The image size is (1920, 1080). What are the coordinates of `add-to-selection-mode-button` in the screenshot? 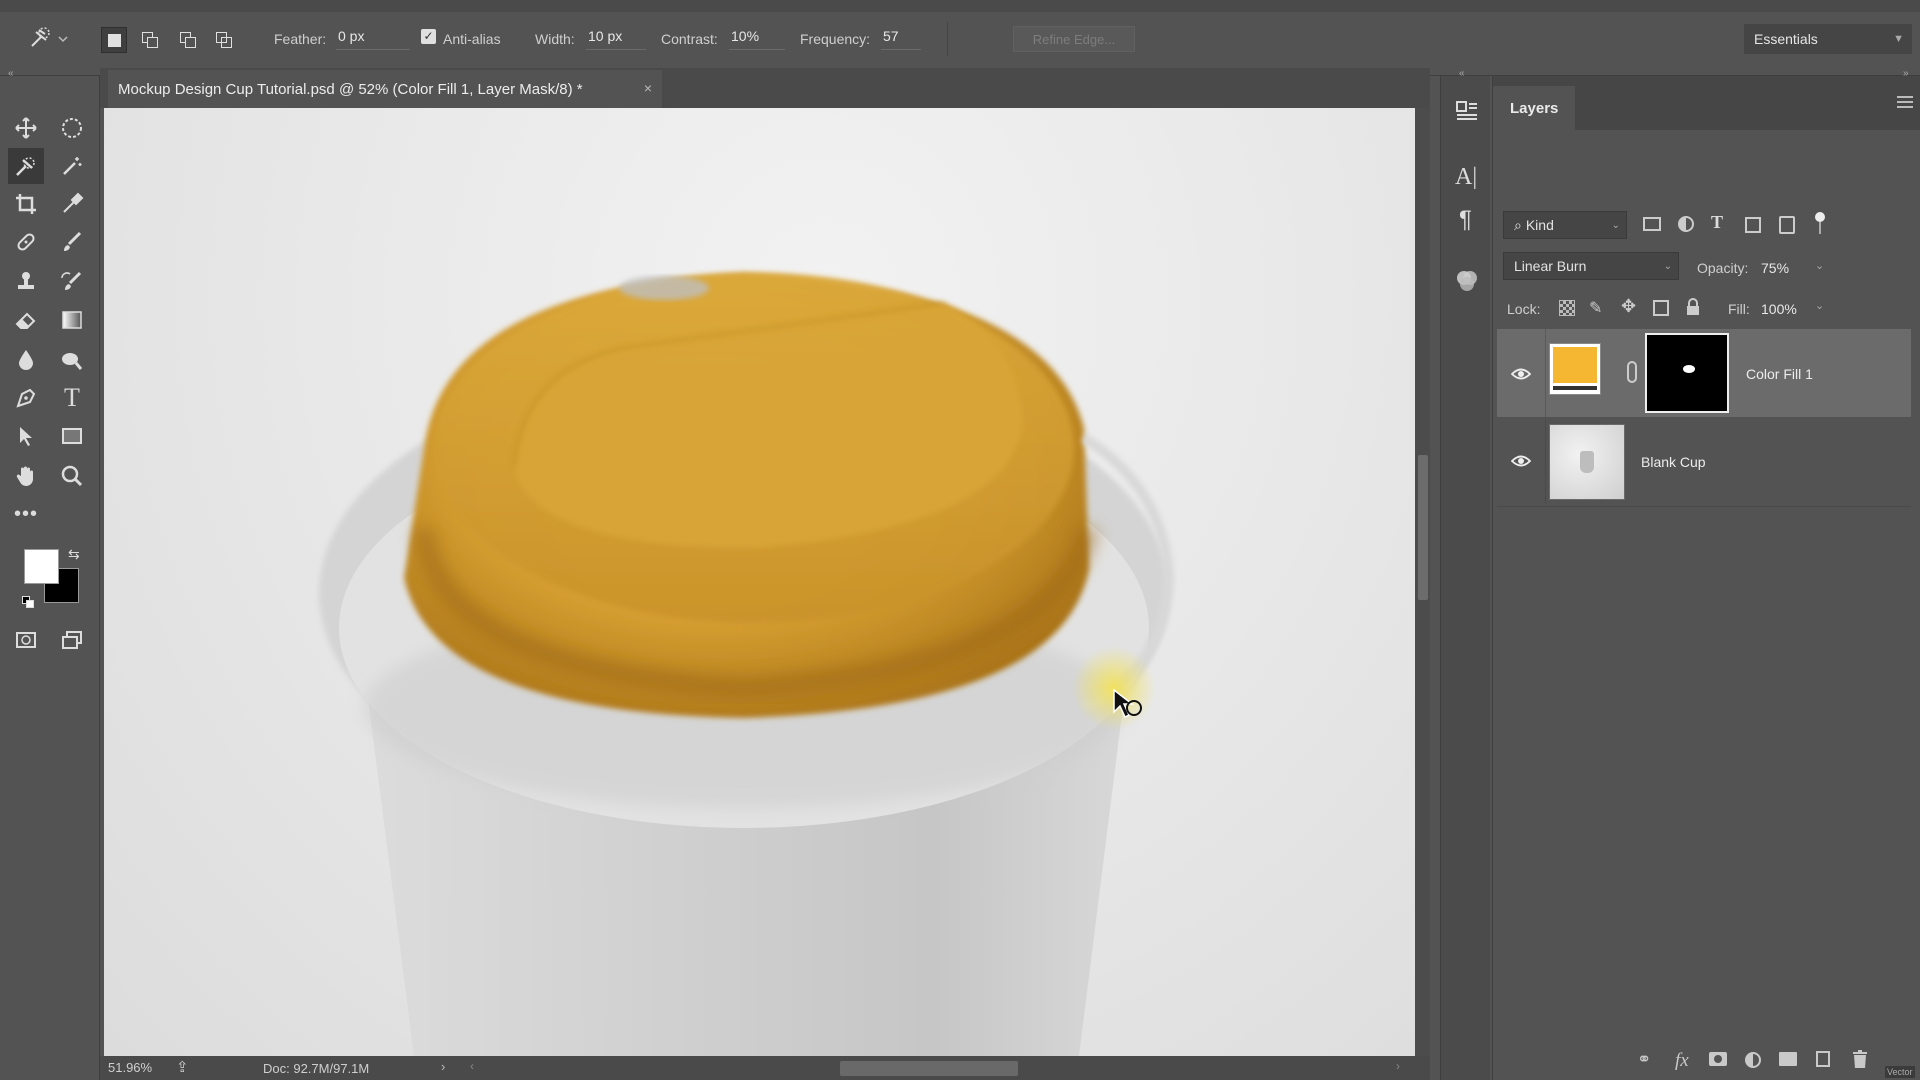 It's located at (150, 40).